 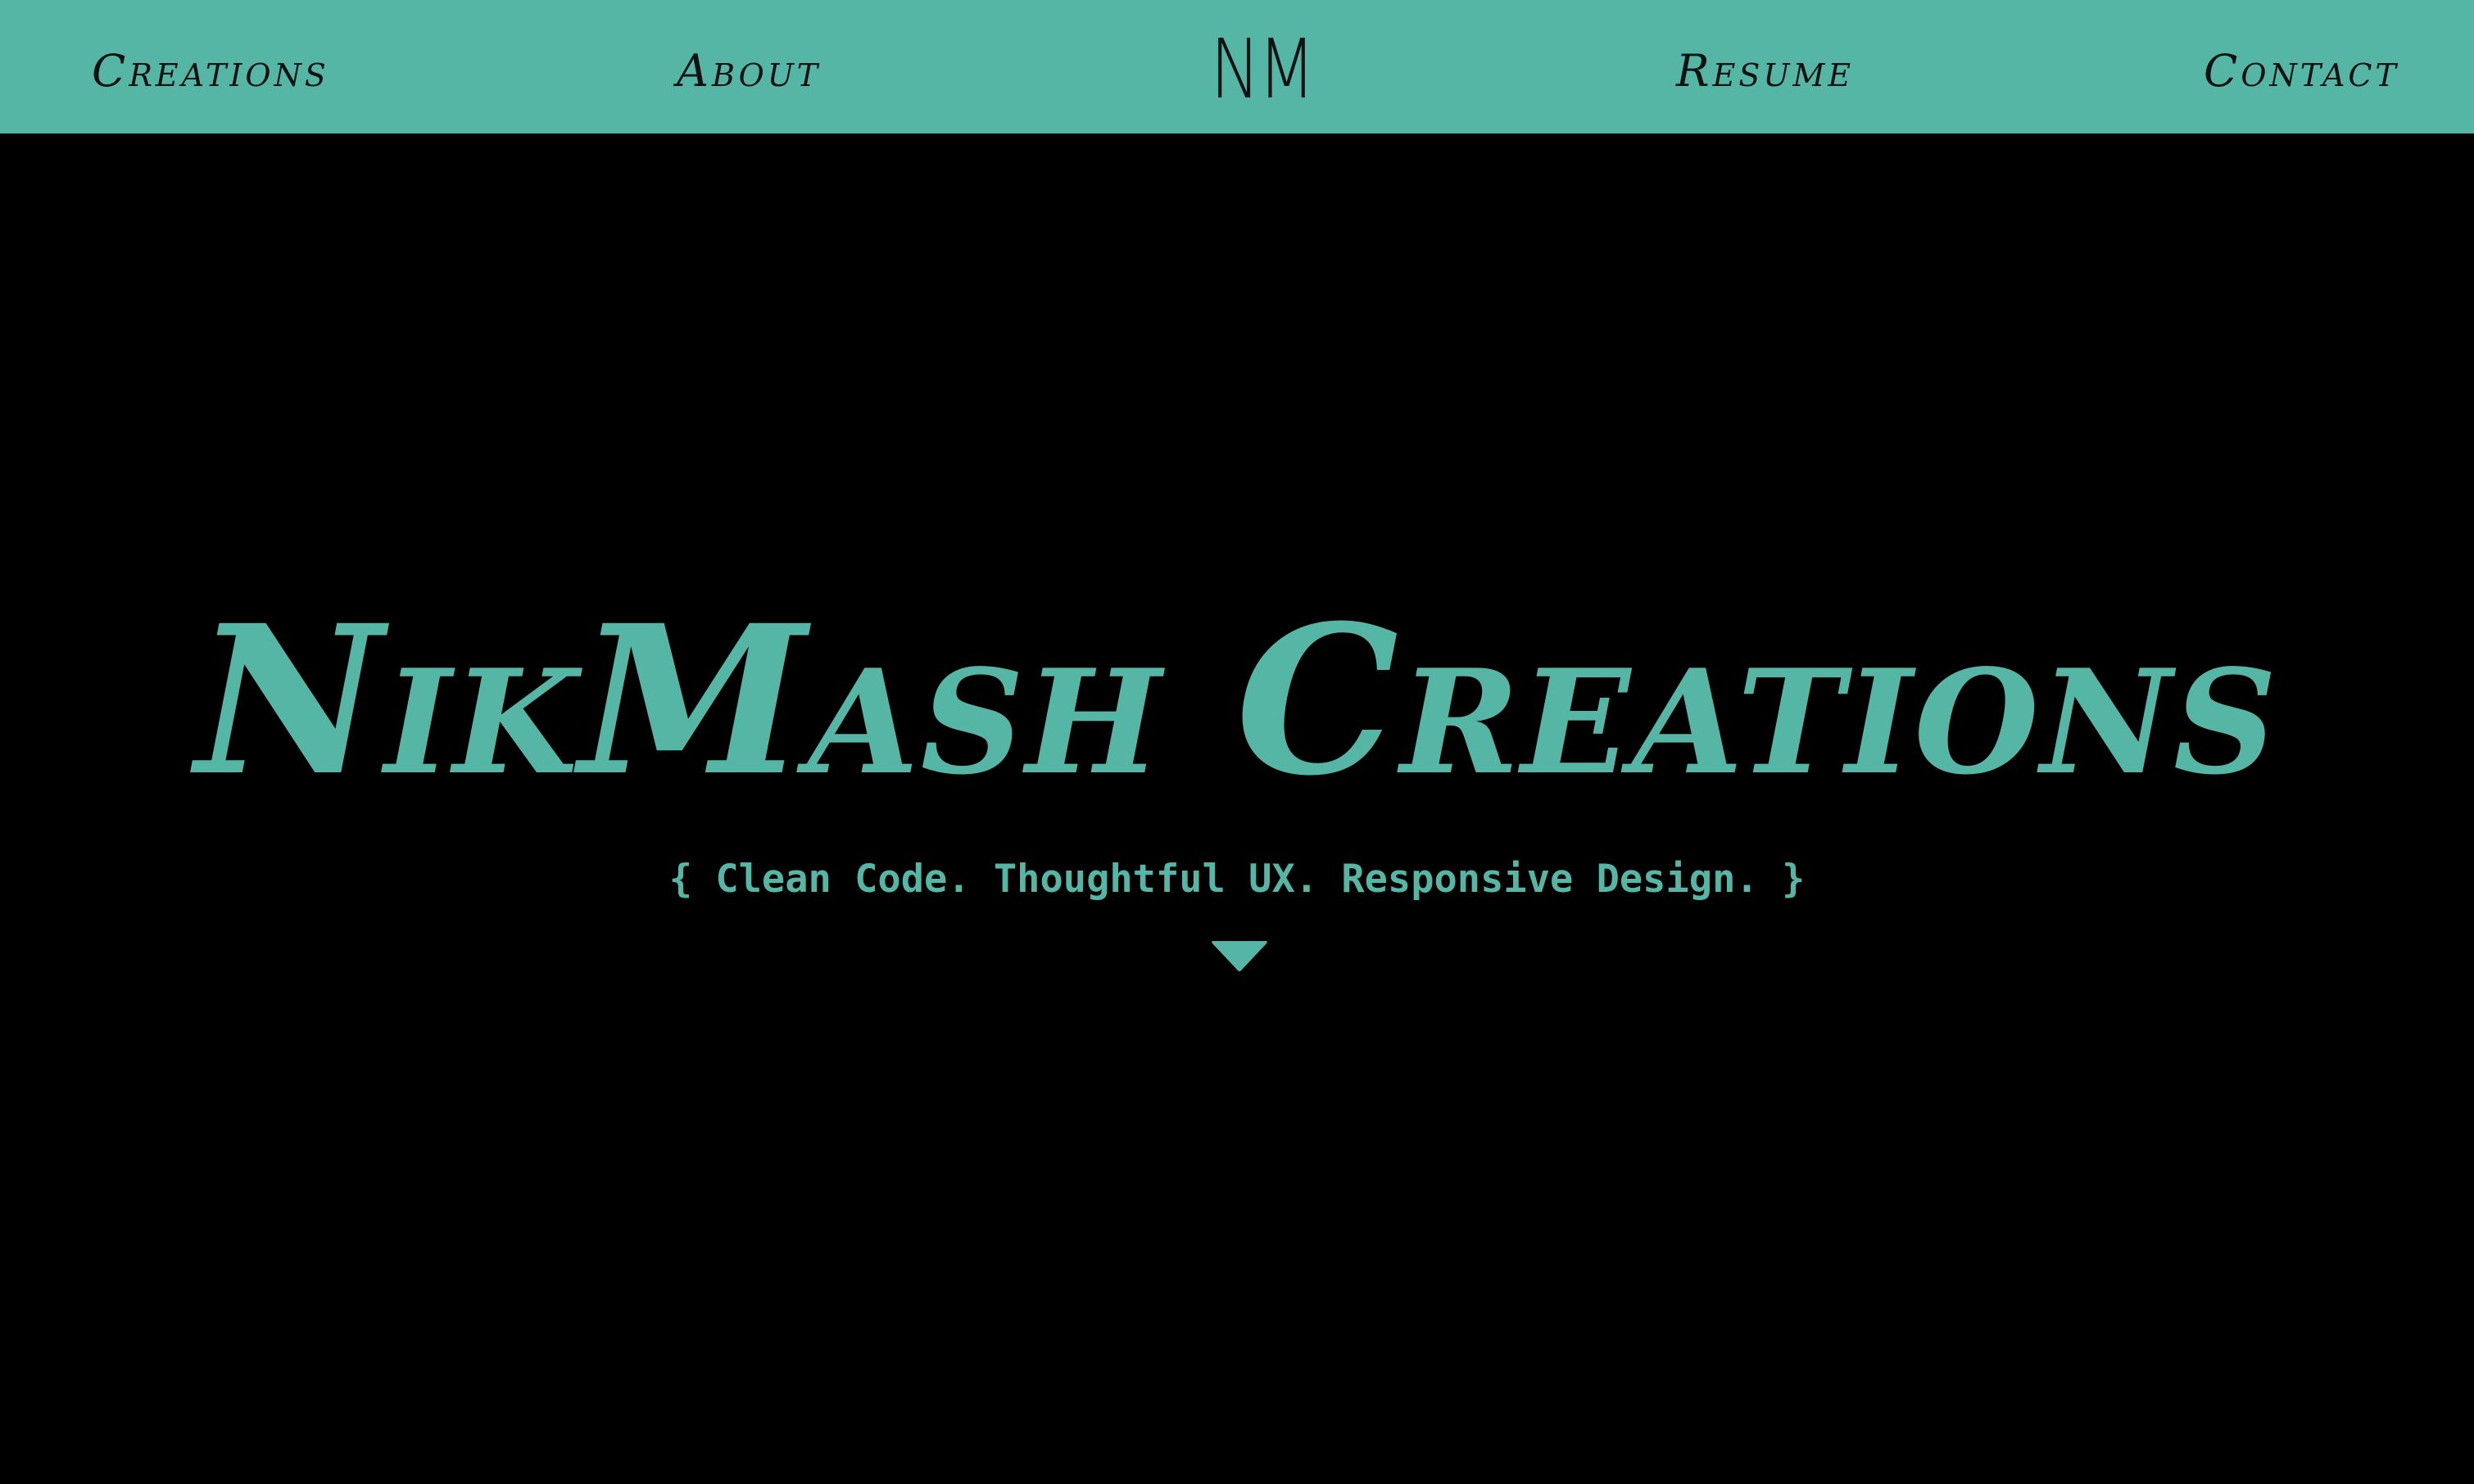 I want to click on top-navbar: Creations About NM Resume Contact, so click(x=1237, y=66).